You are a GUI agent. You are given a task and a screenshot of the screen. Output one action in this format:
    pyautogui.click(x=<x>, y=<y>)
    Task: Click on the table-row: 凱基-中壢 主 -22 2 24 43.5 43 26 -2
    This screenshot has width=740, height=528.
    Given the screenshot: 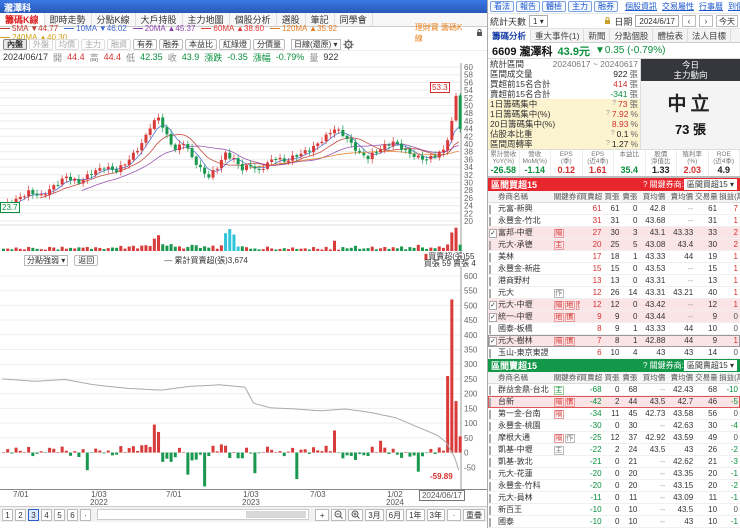 What is the action you would take?
    pyautogui.click(x=614, y=450)
    